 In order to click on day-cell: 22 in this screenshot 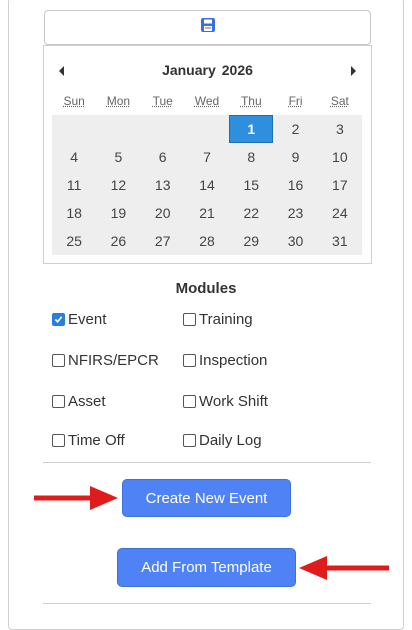, I will do `click(251, 213)`.